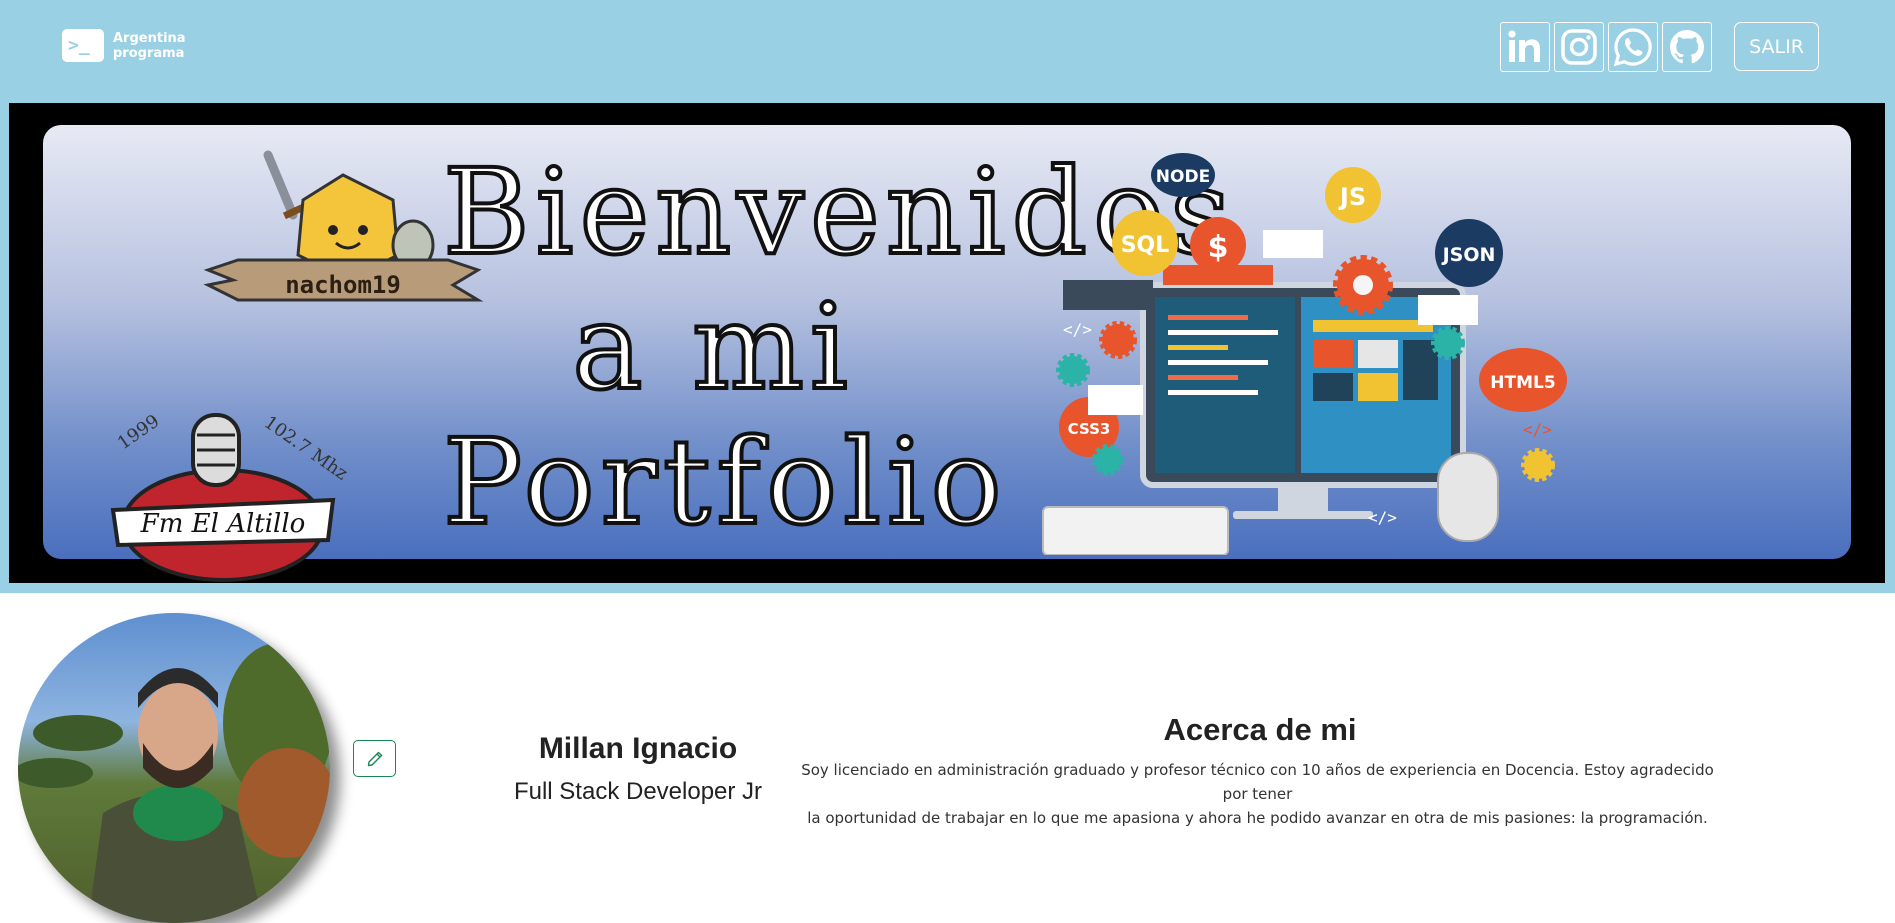  I want to click on edit-profile-button, so click(374, 758).